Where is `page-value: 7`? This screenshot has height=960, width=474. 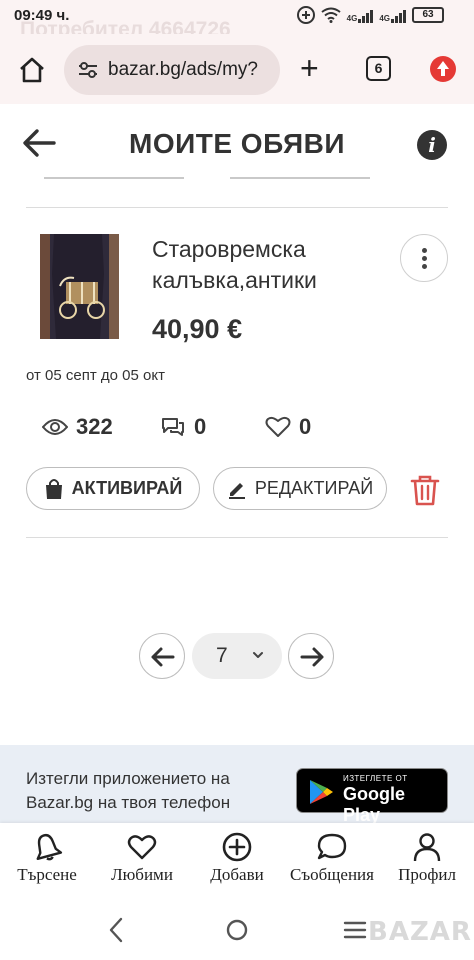
page-value: 7 is located at coordinates (222, 656).